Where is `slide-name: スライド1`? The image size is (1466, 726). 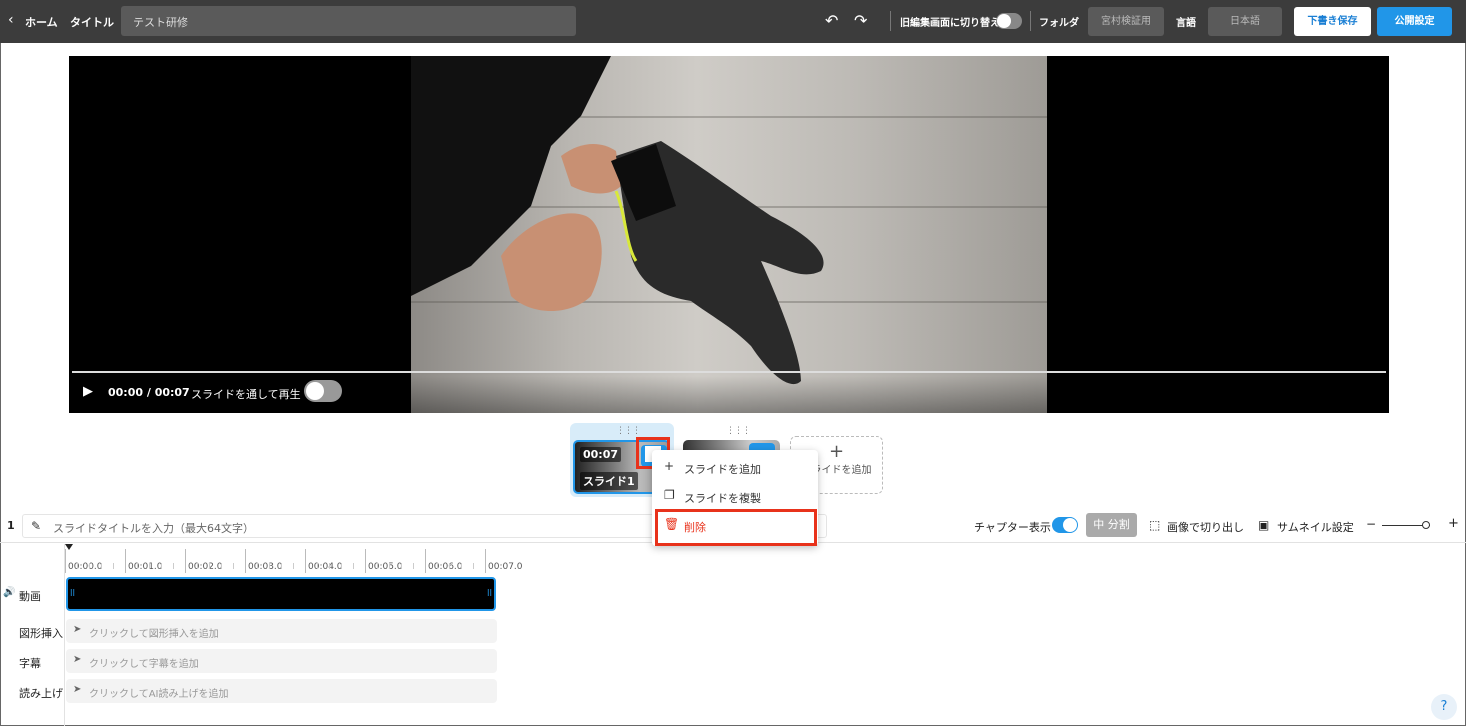 slide-name: スライド1 is located at coordinates (609, 481).